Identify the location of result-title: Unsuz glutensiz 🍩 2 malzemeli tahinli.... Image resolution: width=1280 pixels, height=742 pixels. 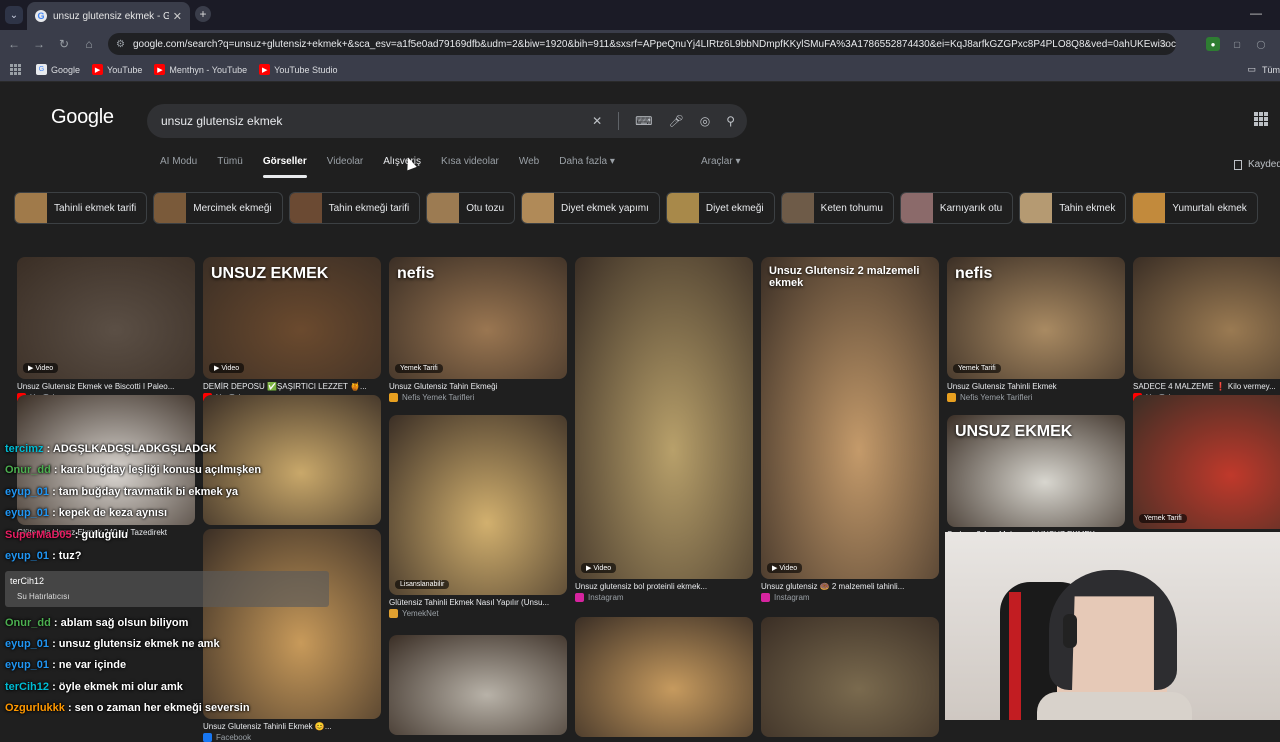
(850, 586).